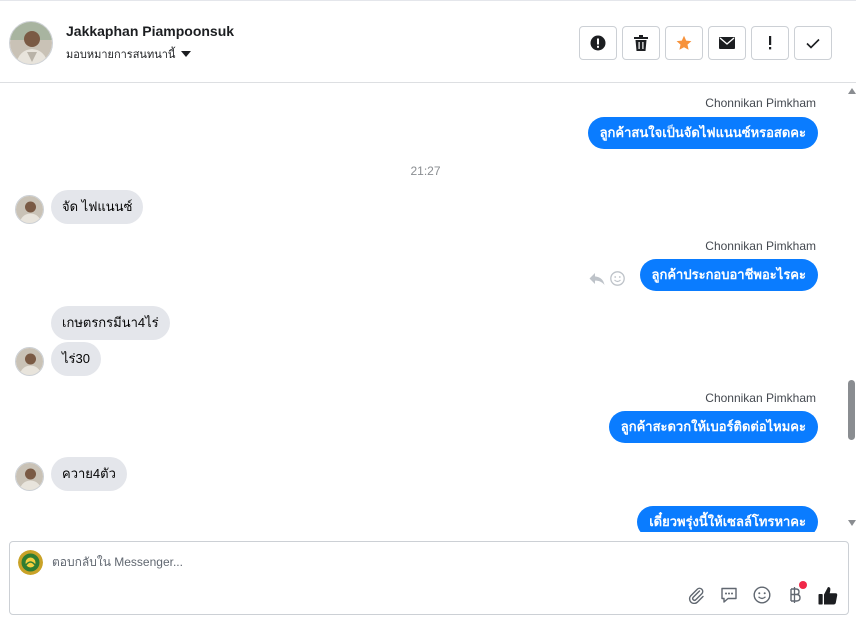 This screenshot has width=856, height=618. I want to click on message-hover-tools, so click(607, 278).